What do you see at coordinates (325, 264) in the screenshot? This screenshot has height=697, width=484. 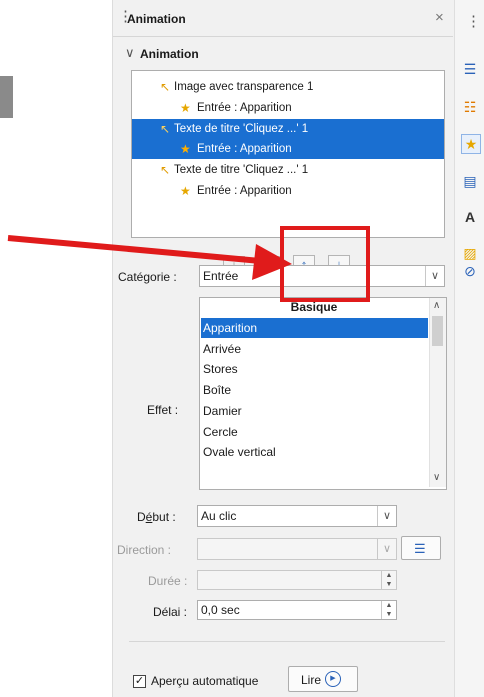 I see `annotation-highlight-box` at bounding box center [325, 264].